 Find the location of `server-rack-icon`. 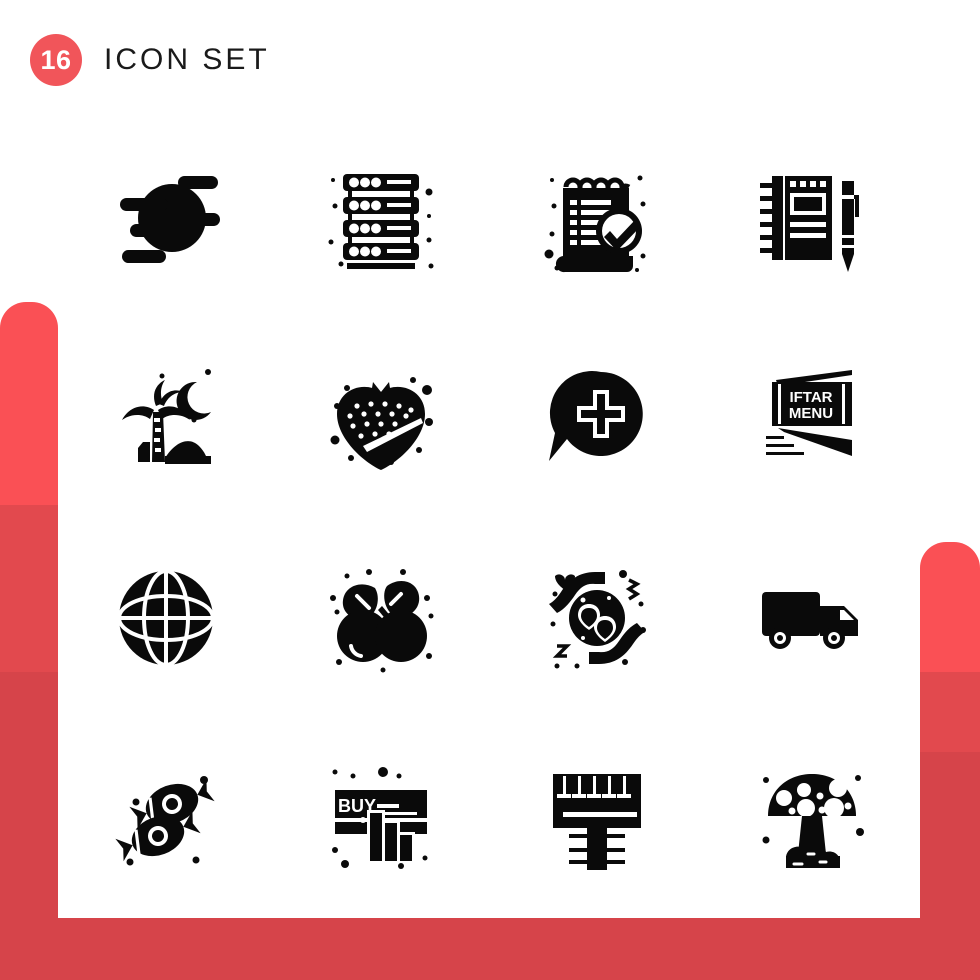

server-rack-icon is located at coordinates (381, 221).